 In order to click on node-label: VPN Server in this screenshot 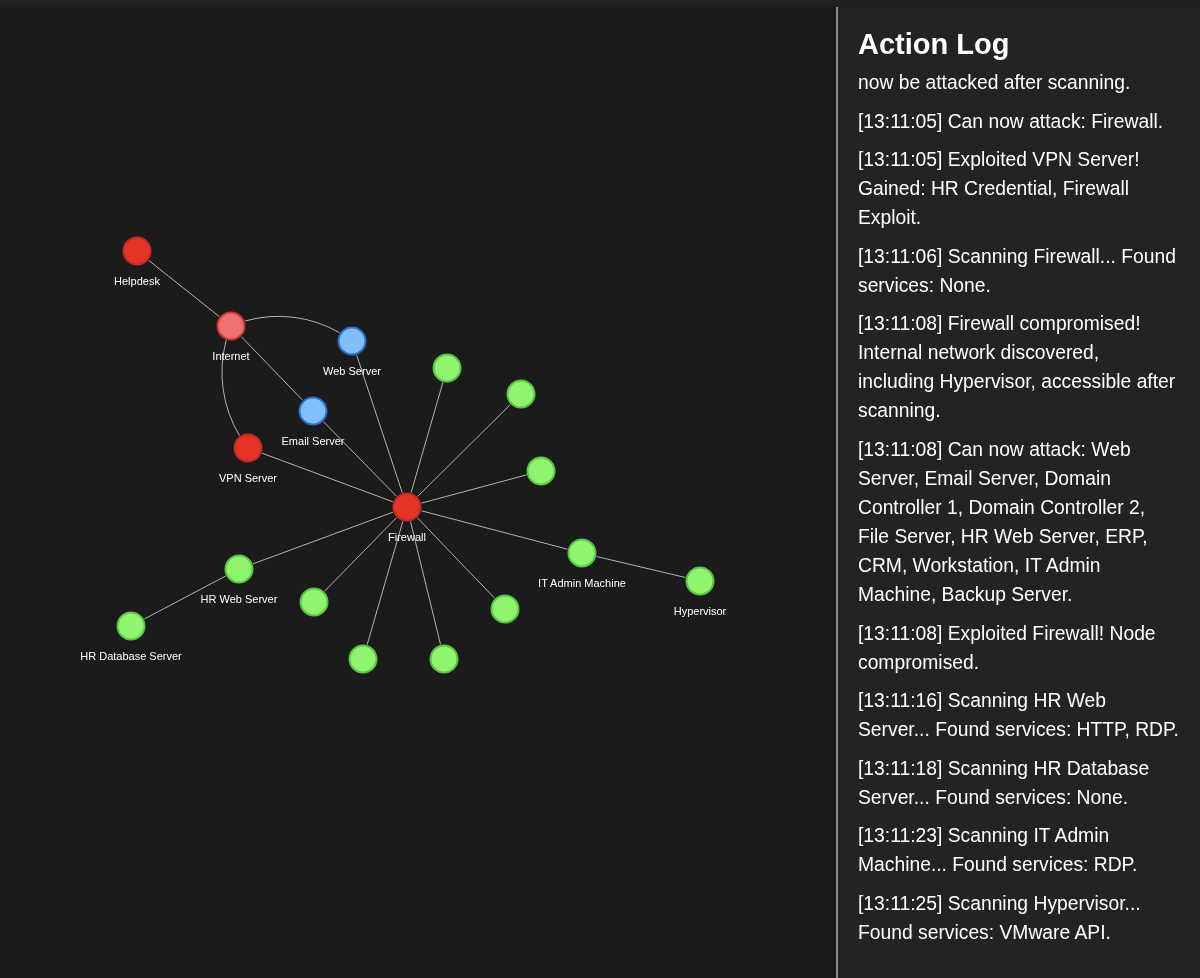, I will do `click(248, 478)`.